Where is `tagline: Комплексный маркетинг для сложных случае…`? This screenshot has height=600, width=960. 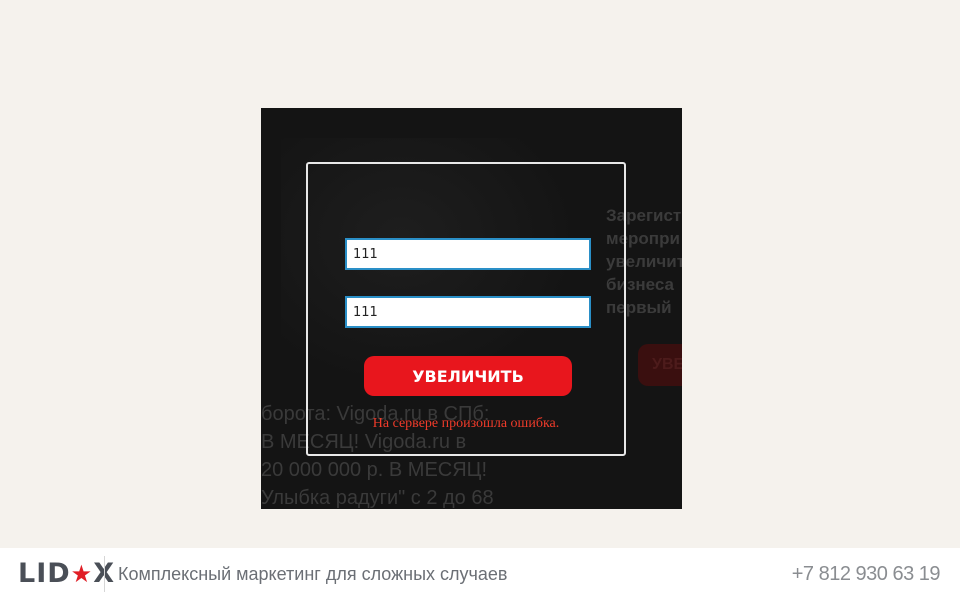
tagline: Комплексный маркетинг для сложных случае… is located at coordinates (313, 574).